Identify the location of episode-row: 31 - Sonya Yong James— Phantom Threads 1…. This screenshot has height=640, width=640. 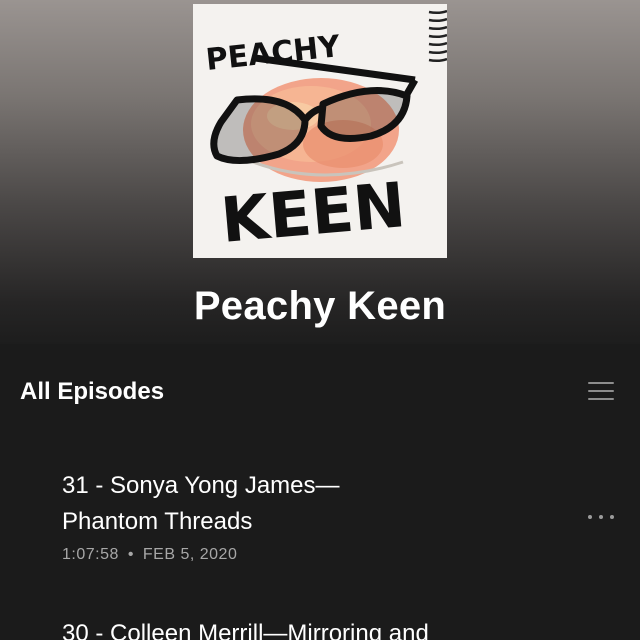
(342, 516).